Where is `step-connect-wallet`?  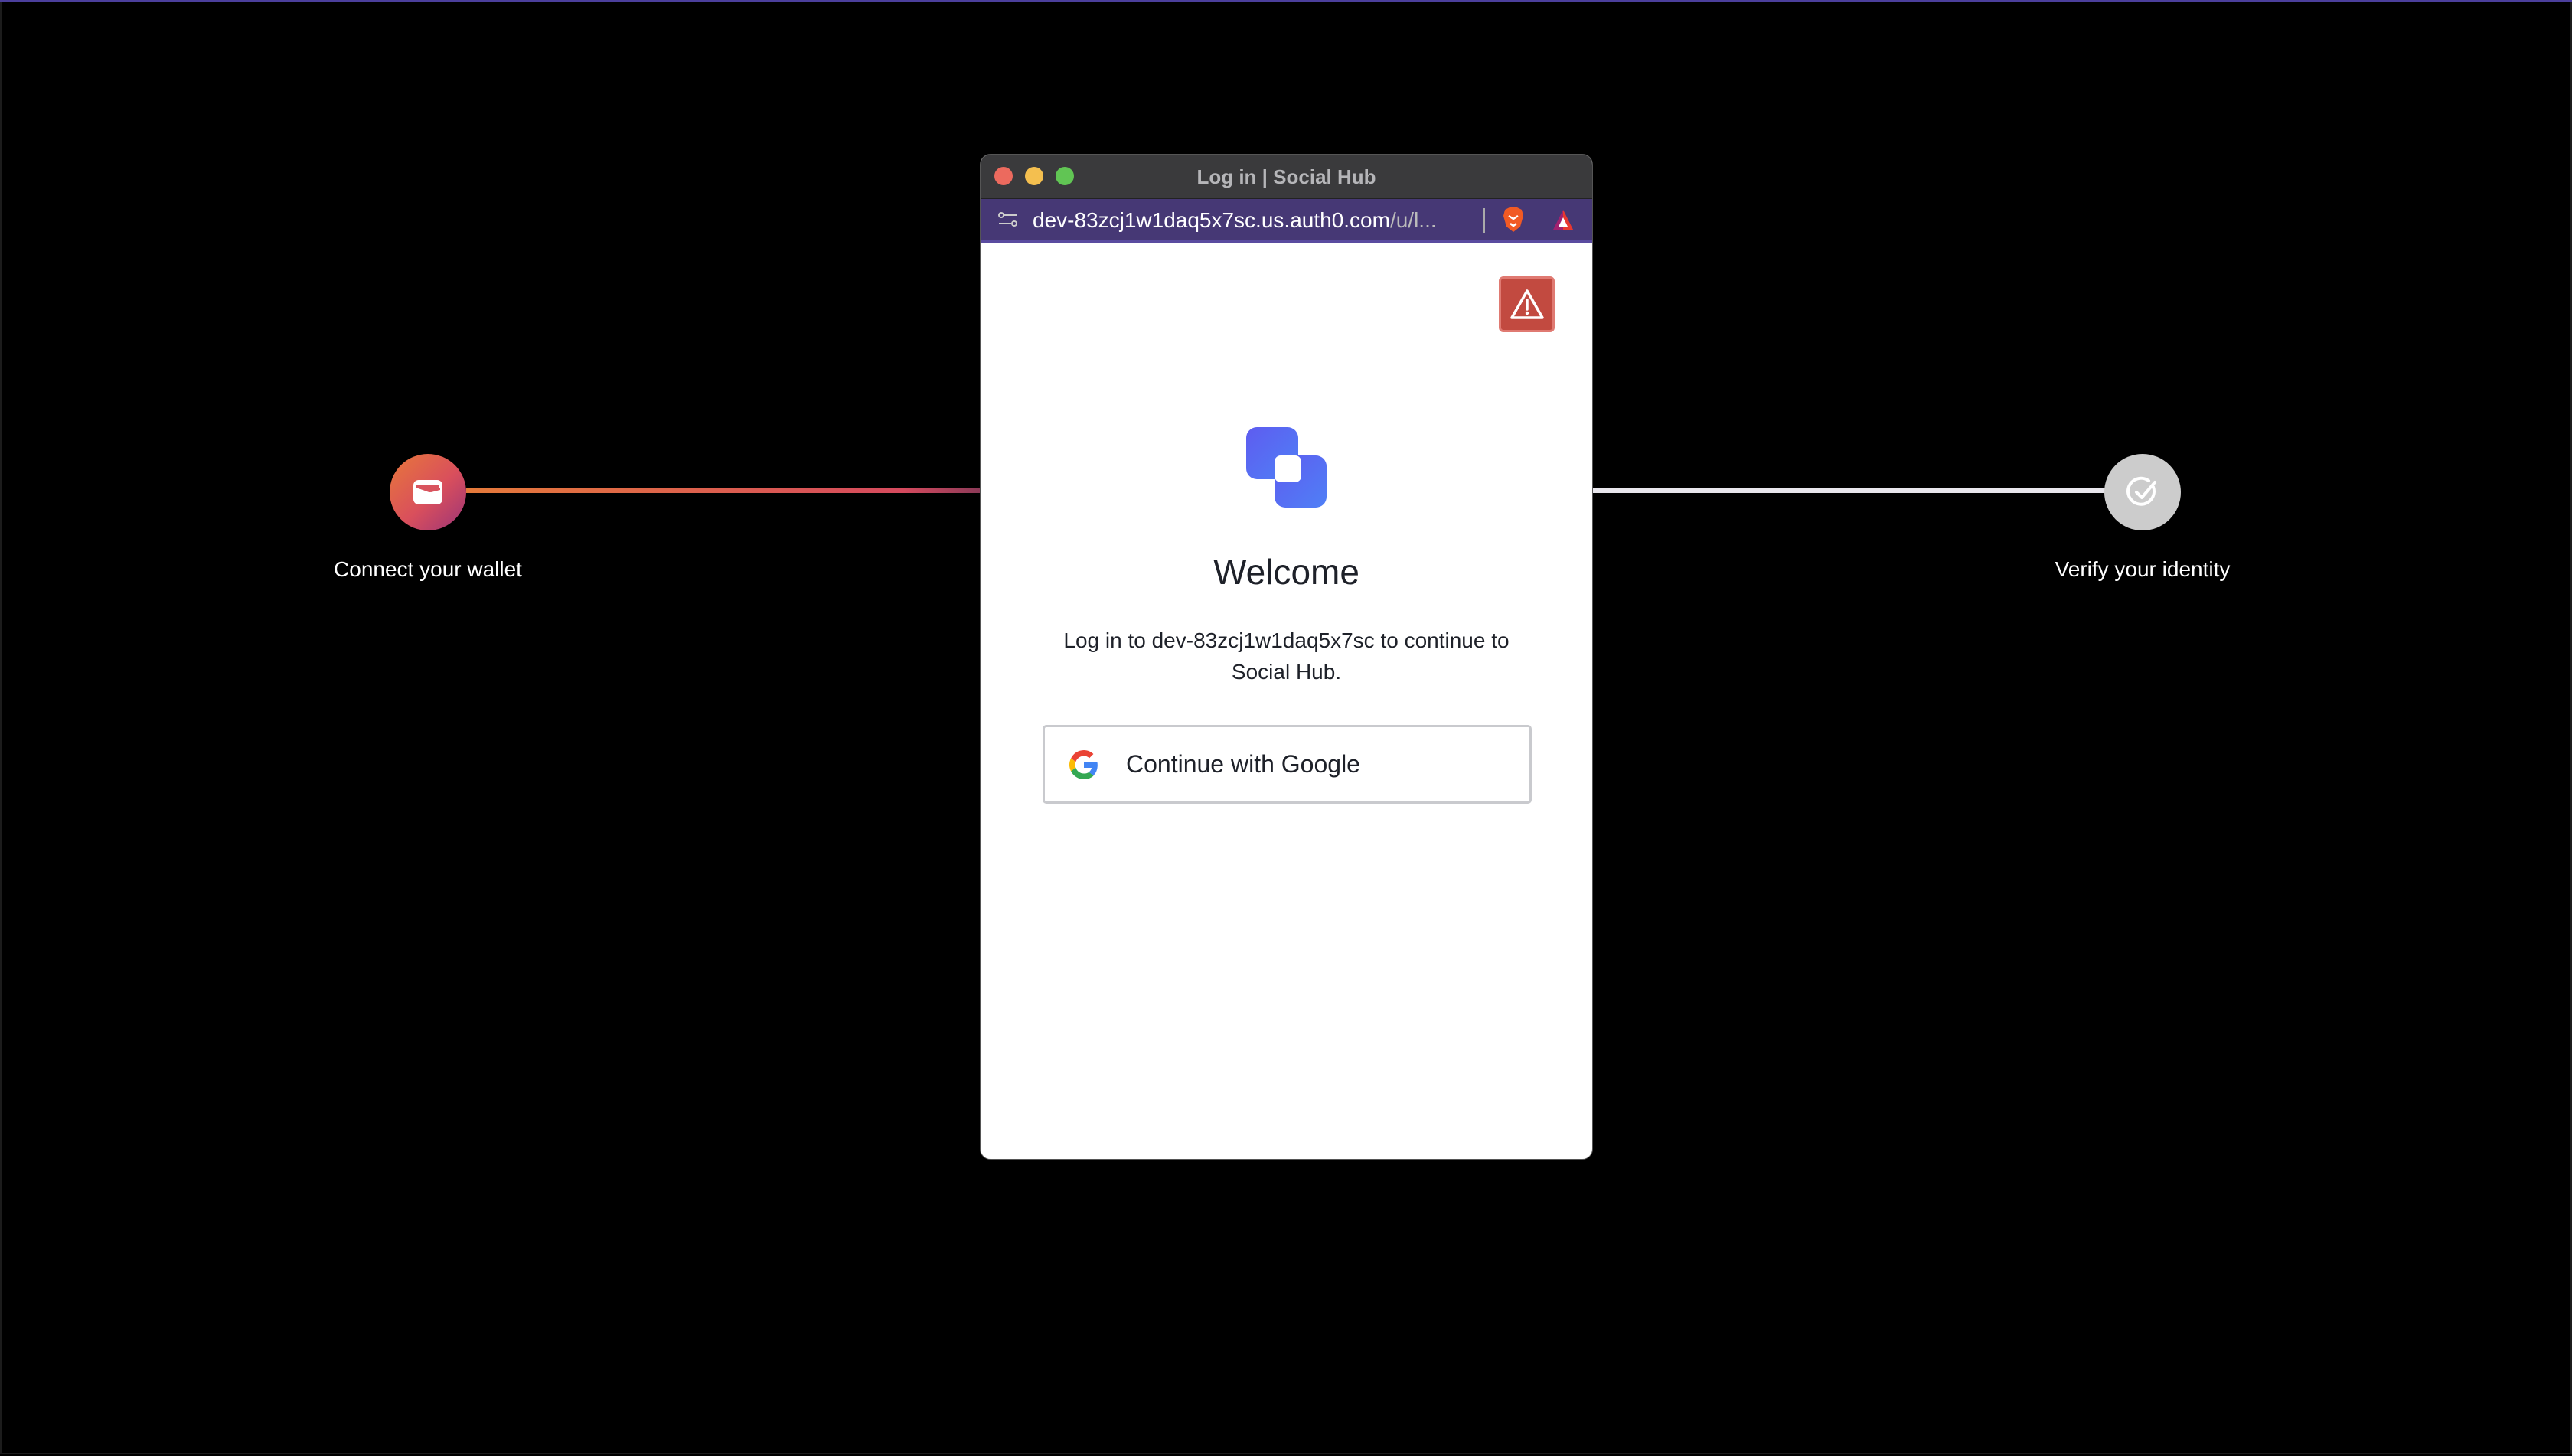
step-connect-wallet is located at coordinates (428, 492).